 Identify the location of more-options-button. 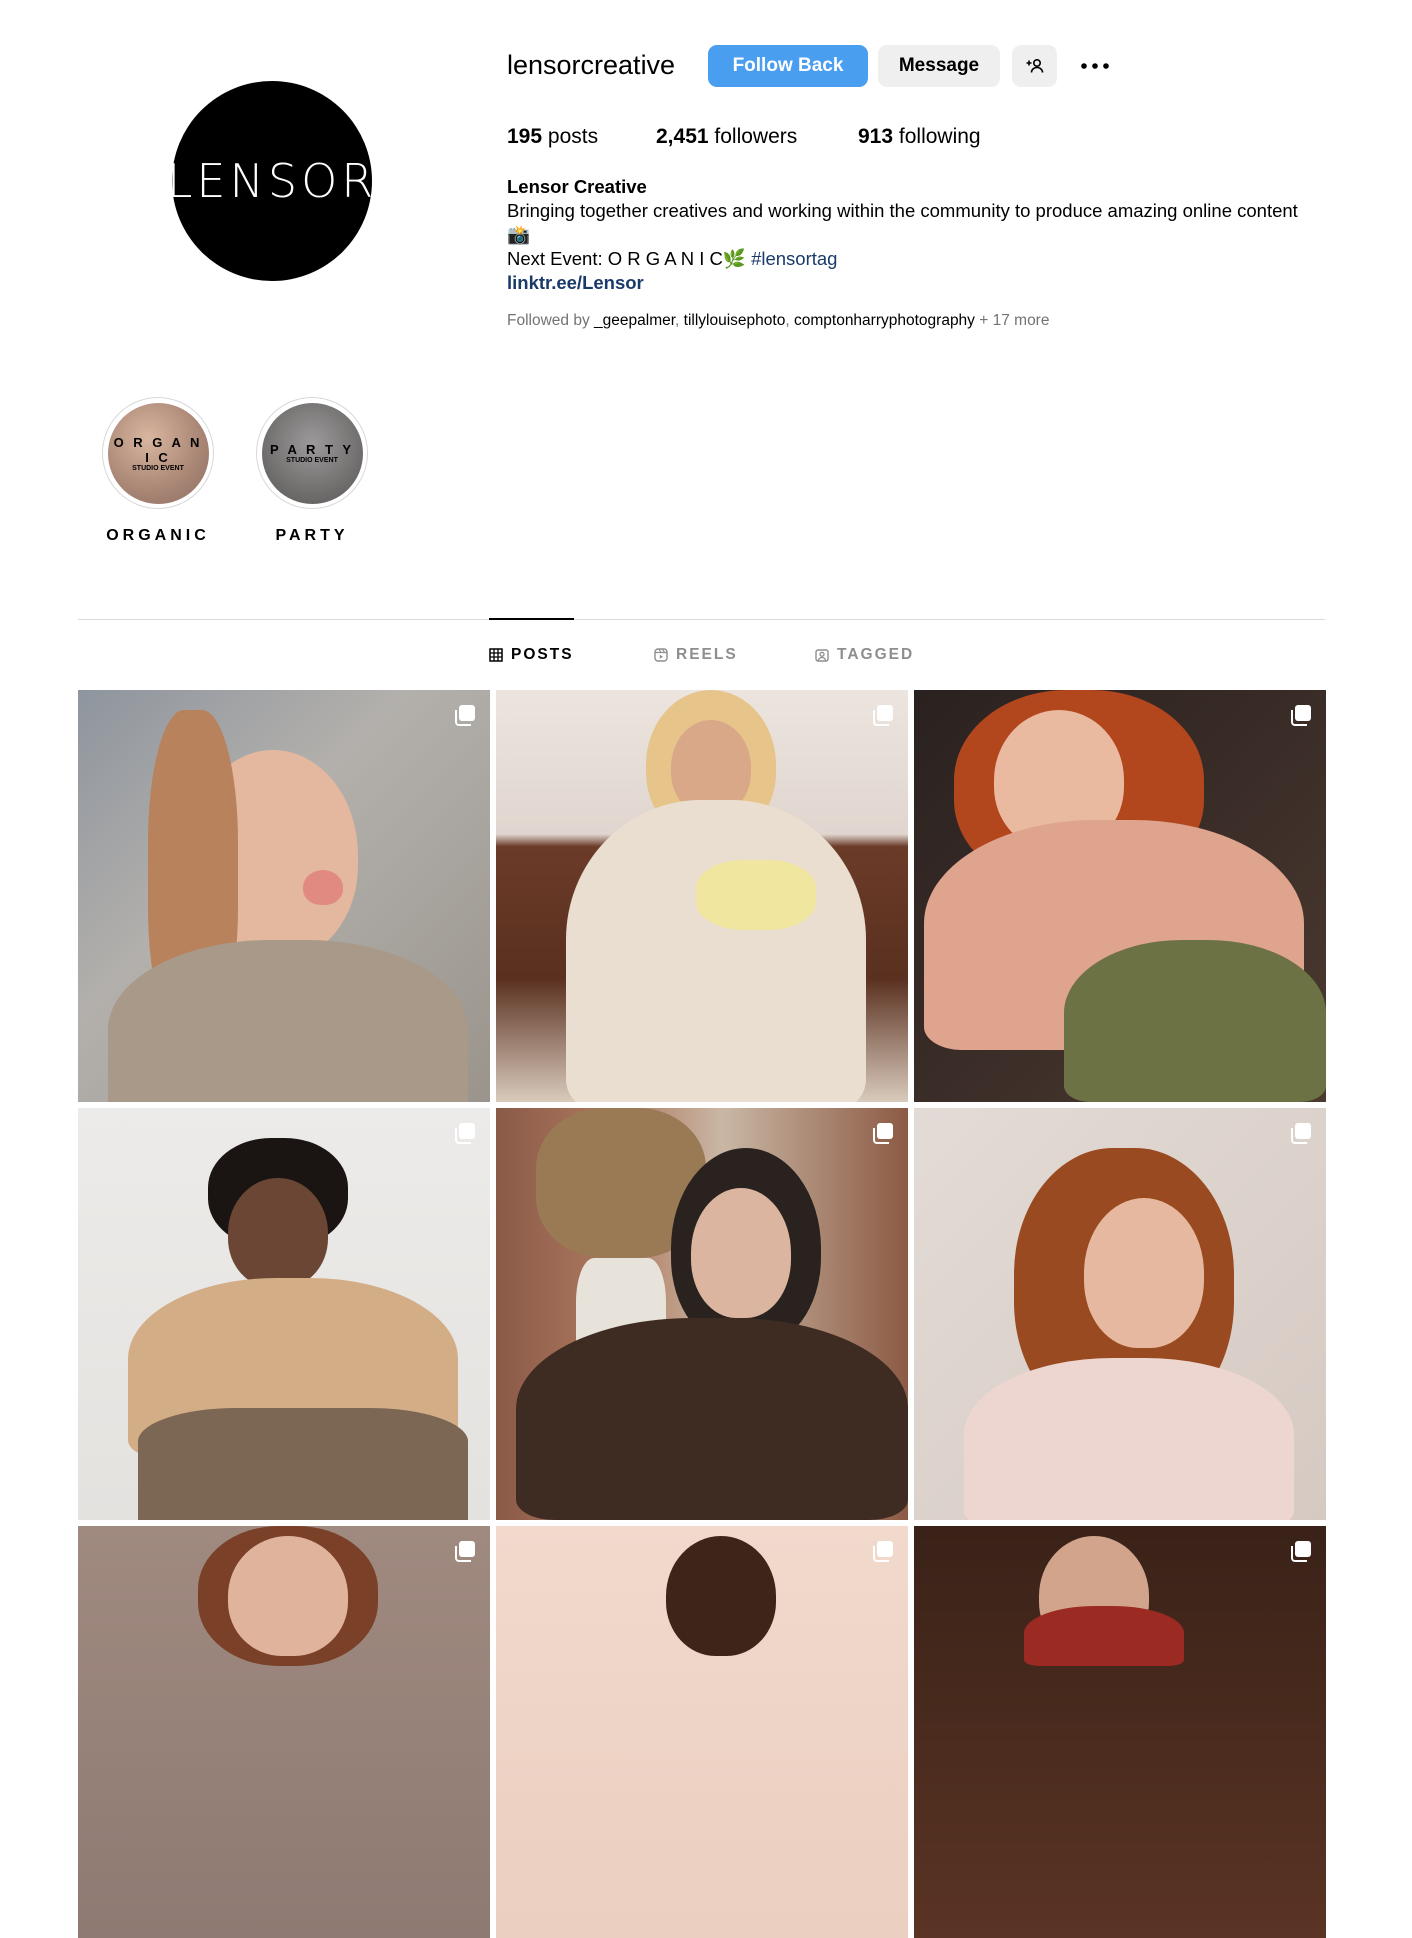
(1095, 66).